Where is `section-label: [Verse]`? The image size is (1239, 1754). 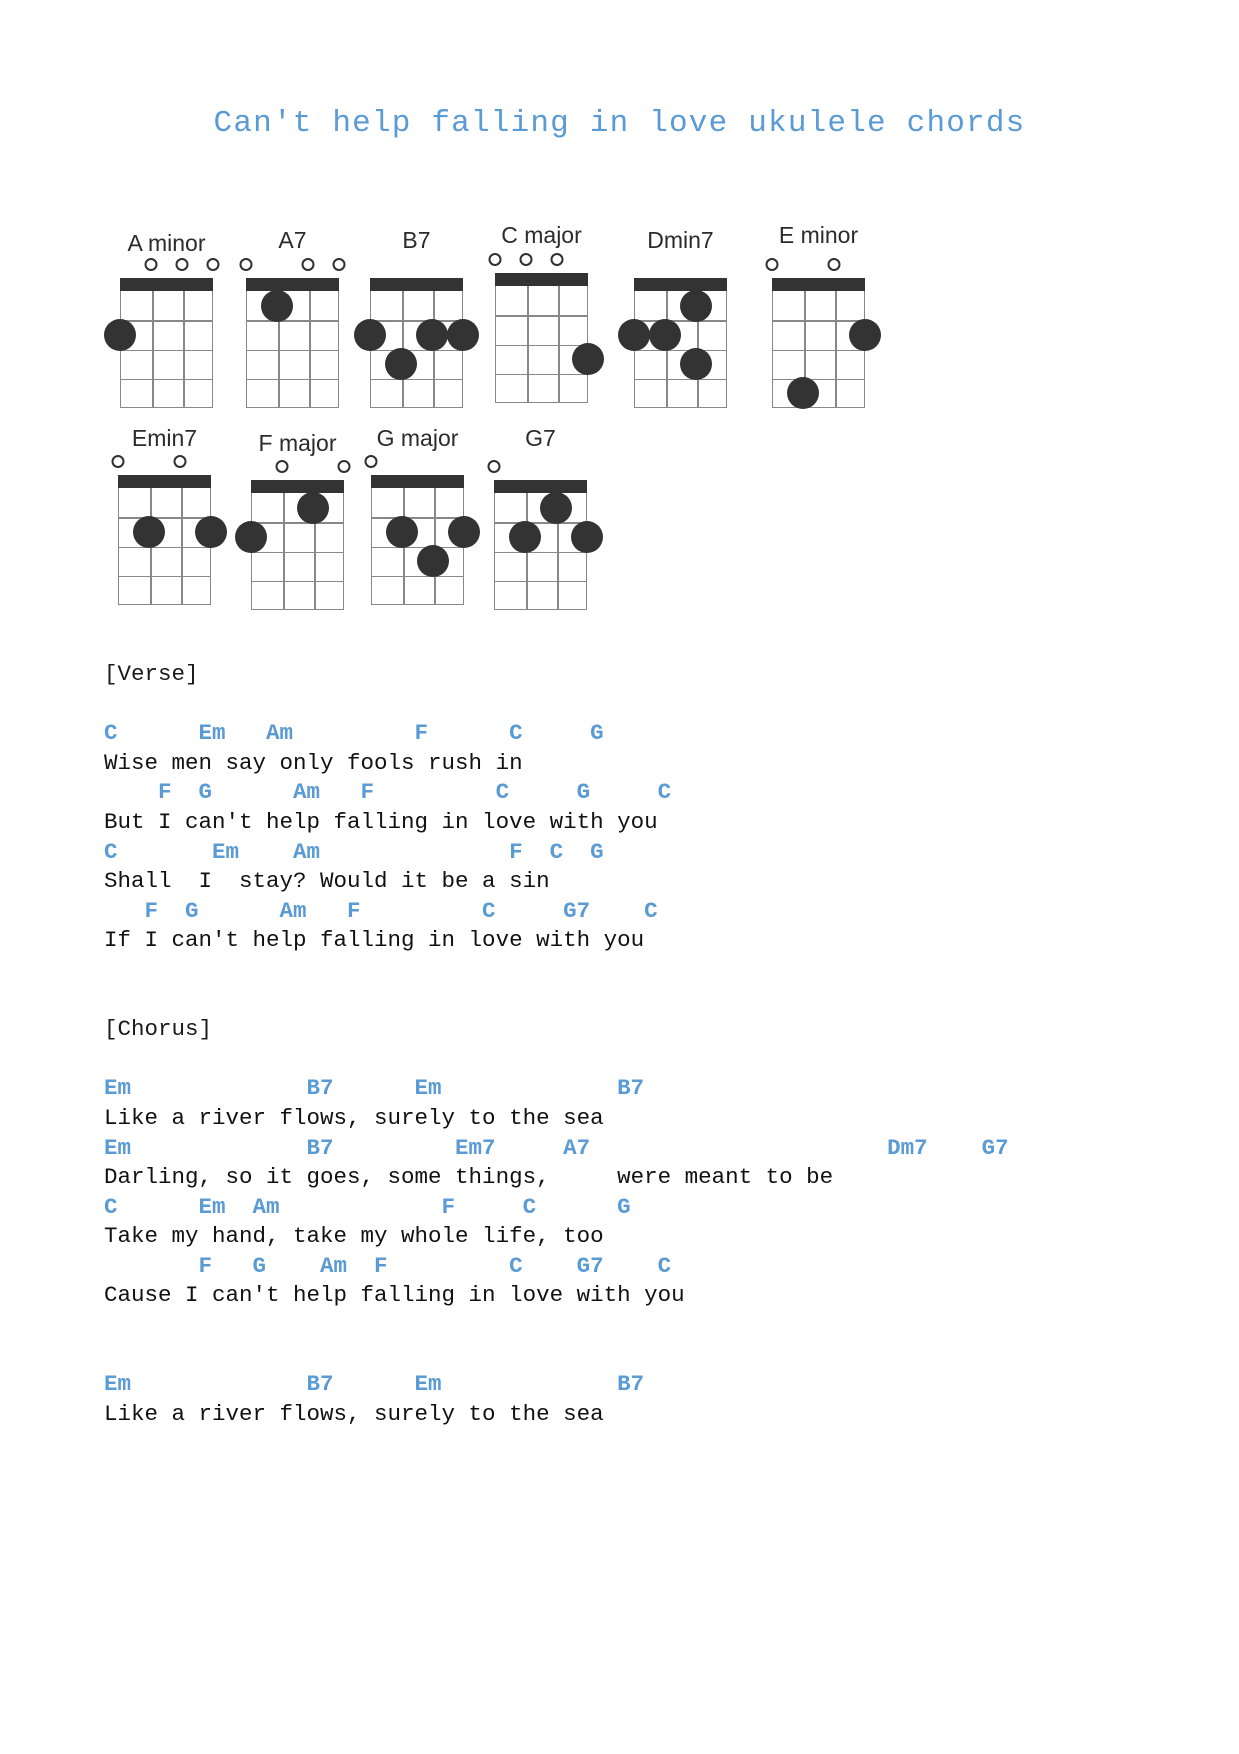 section-label: [Verse] is located at coordinates (151, 674).